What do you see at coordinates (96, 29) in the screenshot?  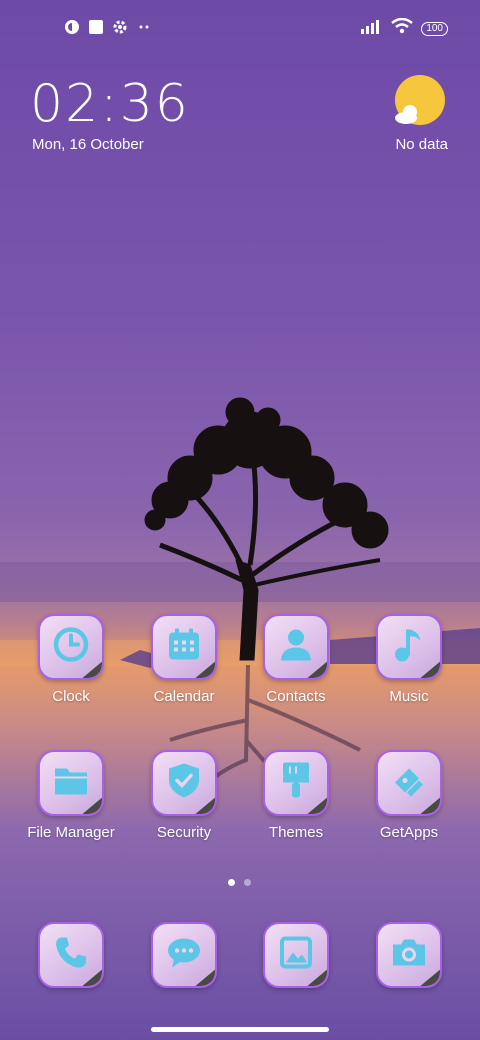 I see `square-notification-icon` at bounding box center [96, 29].